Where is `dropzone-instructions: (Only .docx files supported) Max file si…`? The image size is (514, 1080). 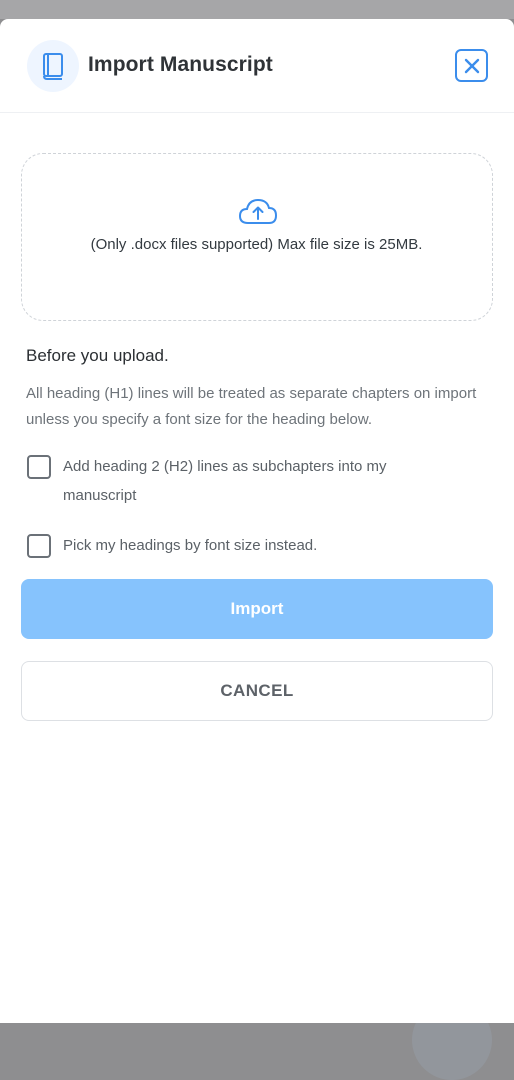 dropzone-instructions: (Only .docx files supported) Max file si… is located at coordinates (256, 244).